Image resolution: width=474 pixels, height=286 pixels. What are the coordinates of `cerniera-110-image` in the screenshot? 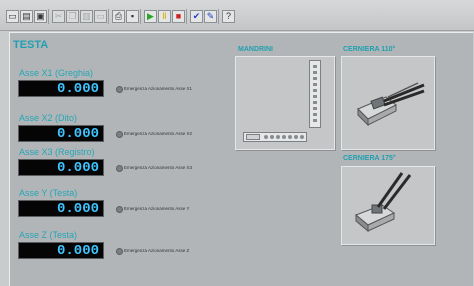 It's located at (388, 103).